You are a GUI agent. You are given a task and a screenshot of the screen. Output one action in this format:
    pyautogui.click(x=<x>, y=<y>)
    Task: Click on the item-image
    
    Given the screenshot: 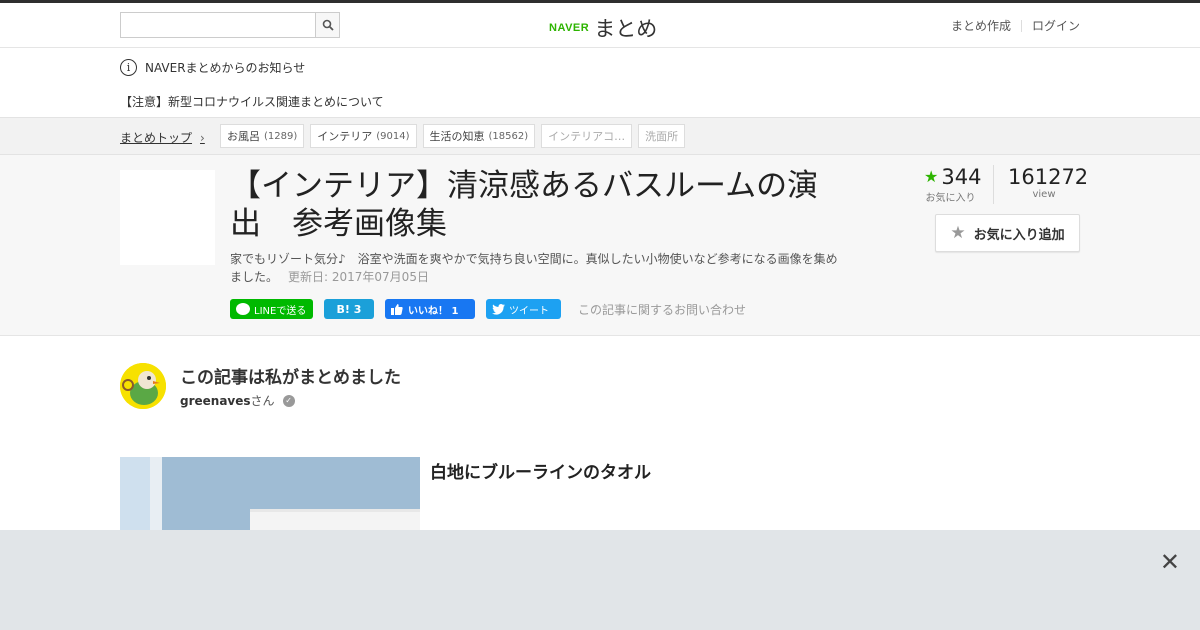 What is the action you would take?
    pyautogui.click(x=270, y=497)
    